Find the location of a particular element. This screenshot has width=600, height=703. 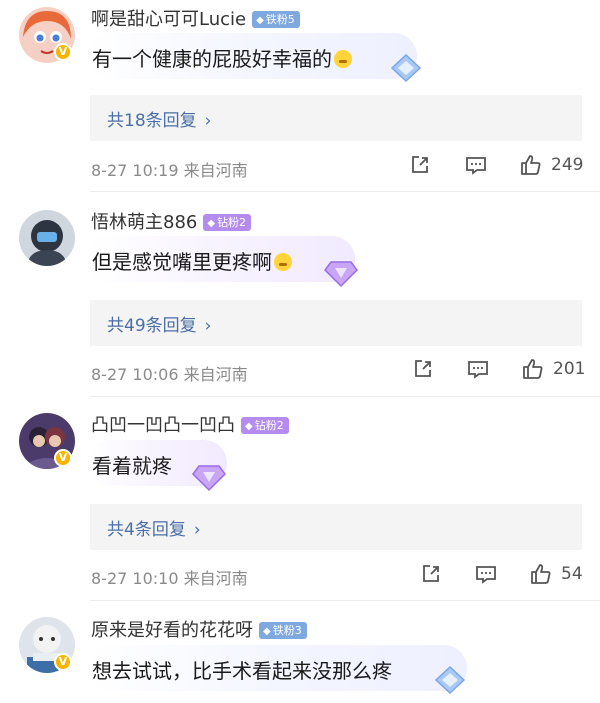

username: 悟林萌主886 is located at coordinates (144, 222).